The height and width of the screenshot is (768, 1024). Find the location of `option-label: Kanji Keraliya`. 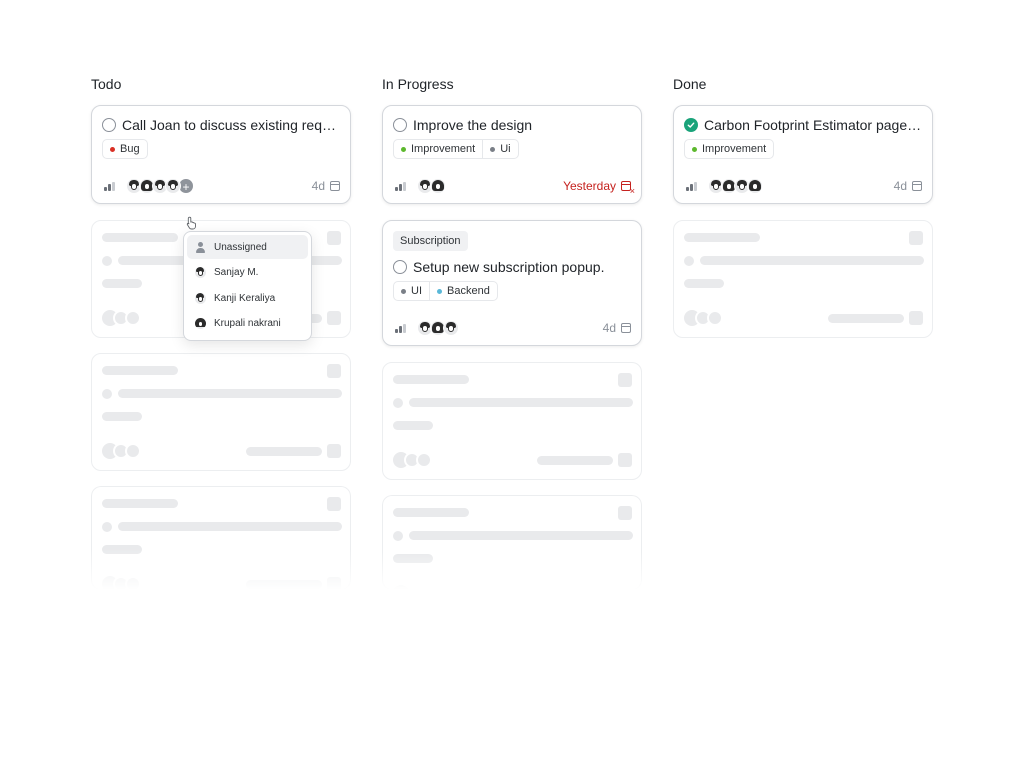

option-label: Kanji Keraliya is located at coordinates (245, 298).